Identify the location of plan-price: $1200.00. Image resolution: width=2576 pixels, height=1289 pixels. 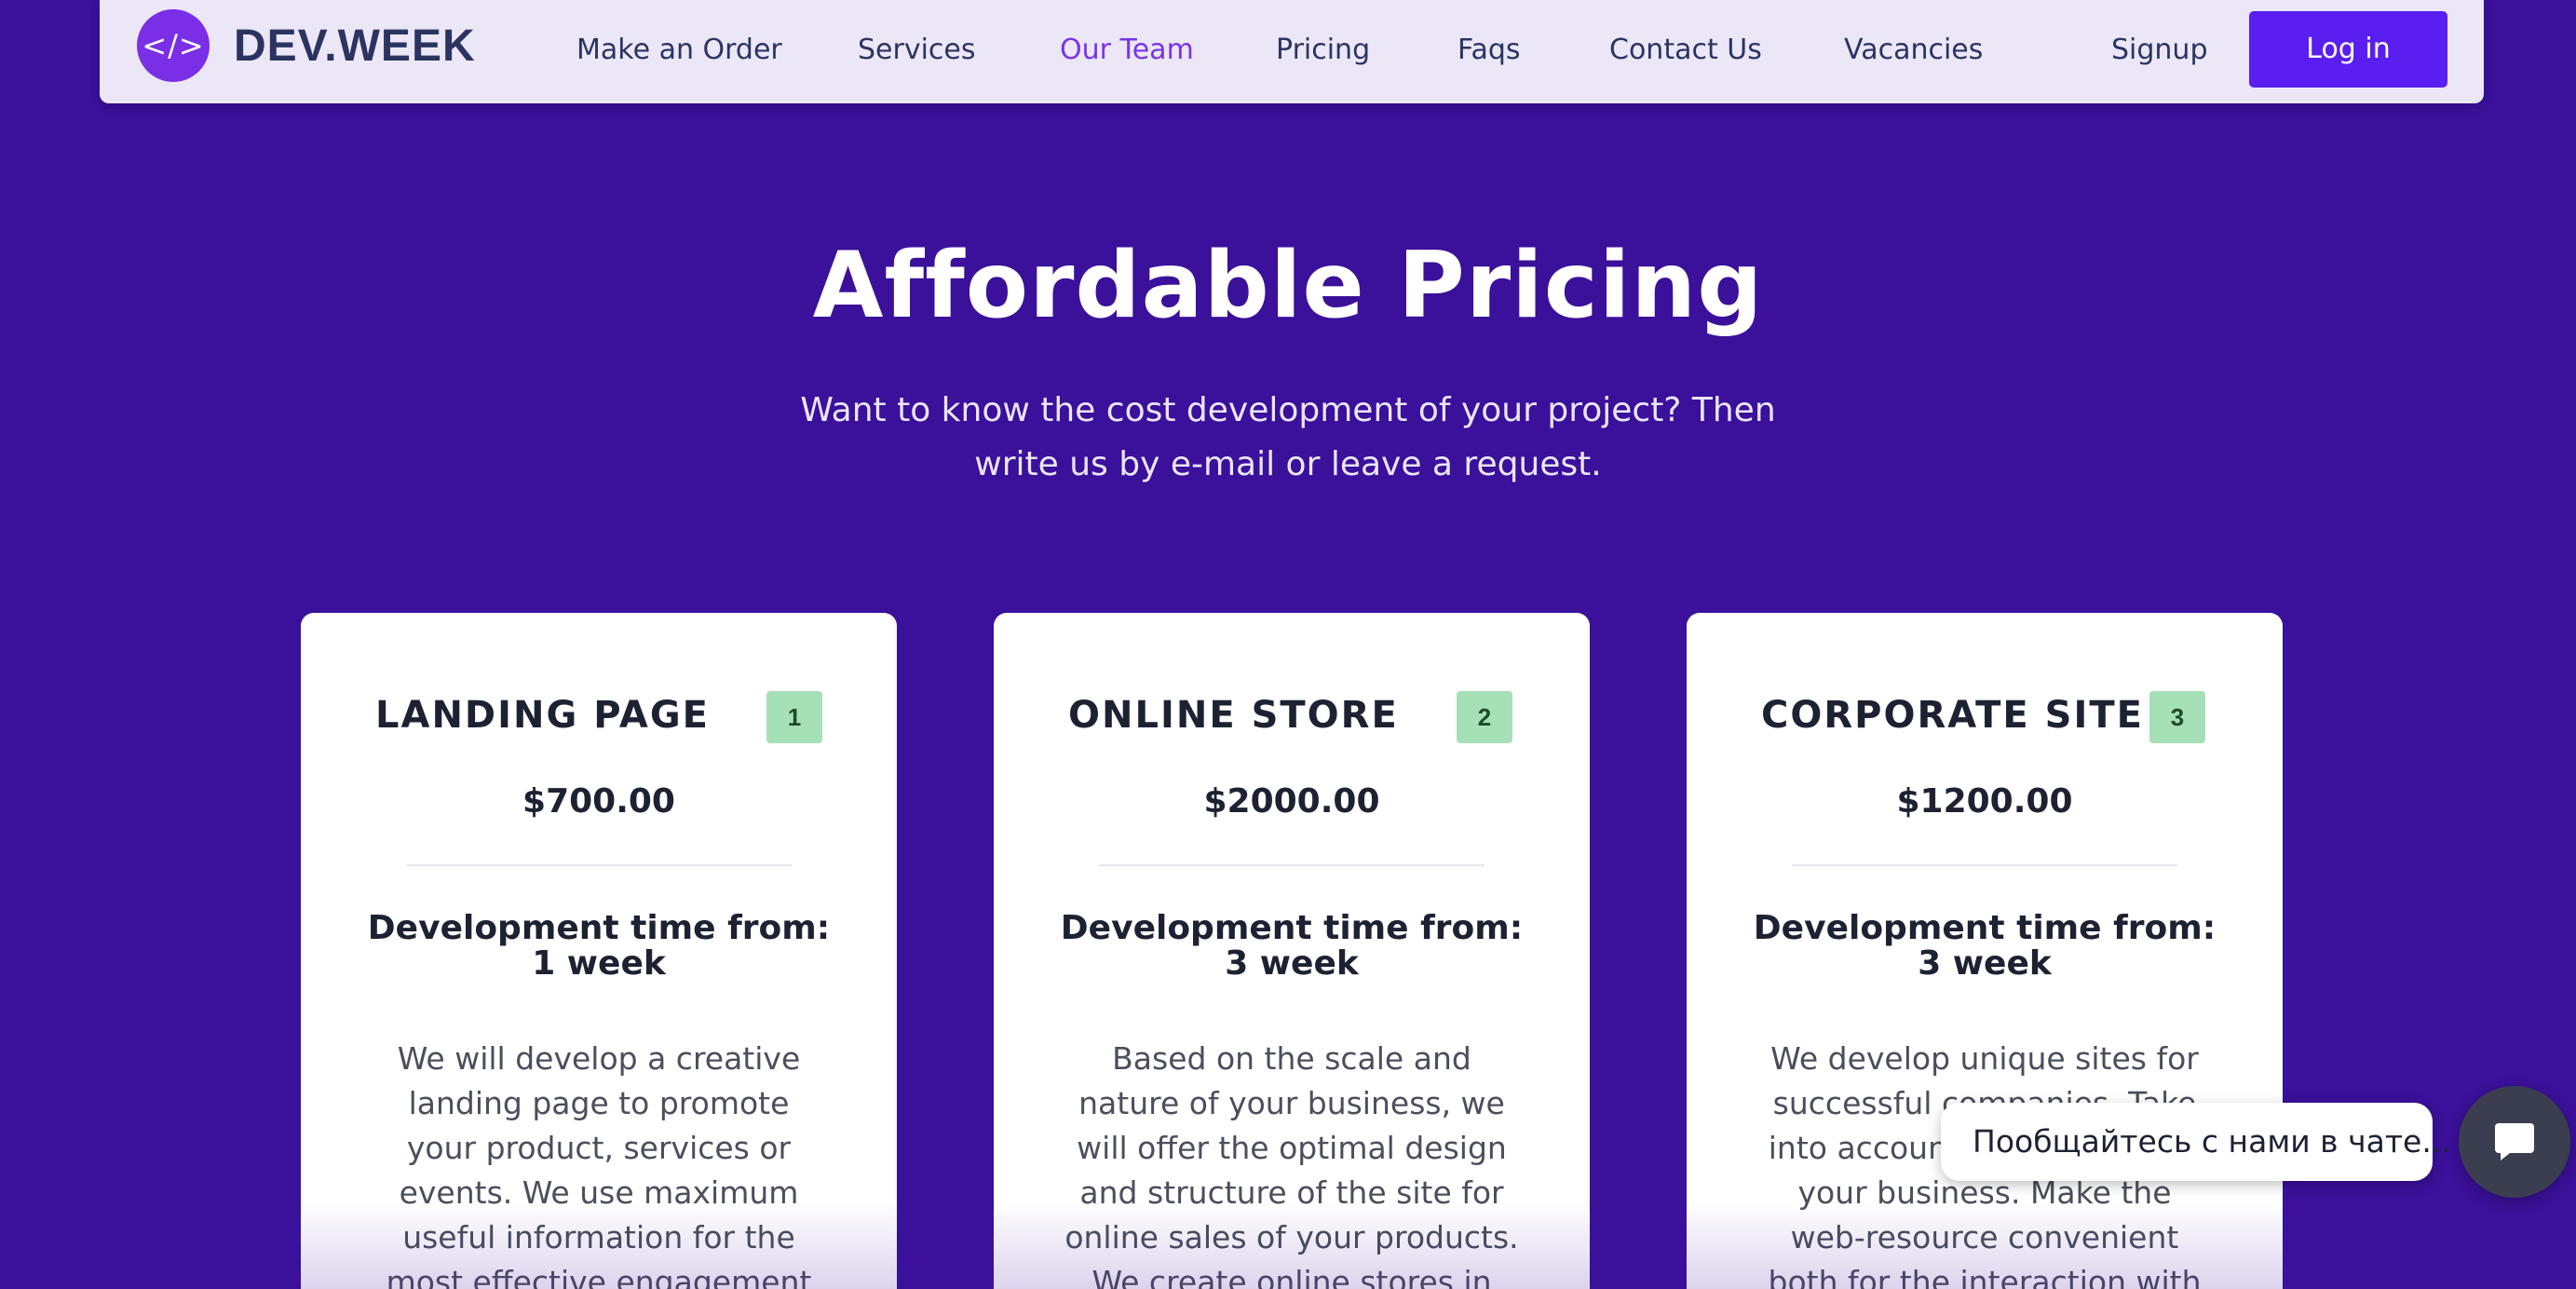
(1984, 802).